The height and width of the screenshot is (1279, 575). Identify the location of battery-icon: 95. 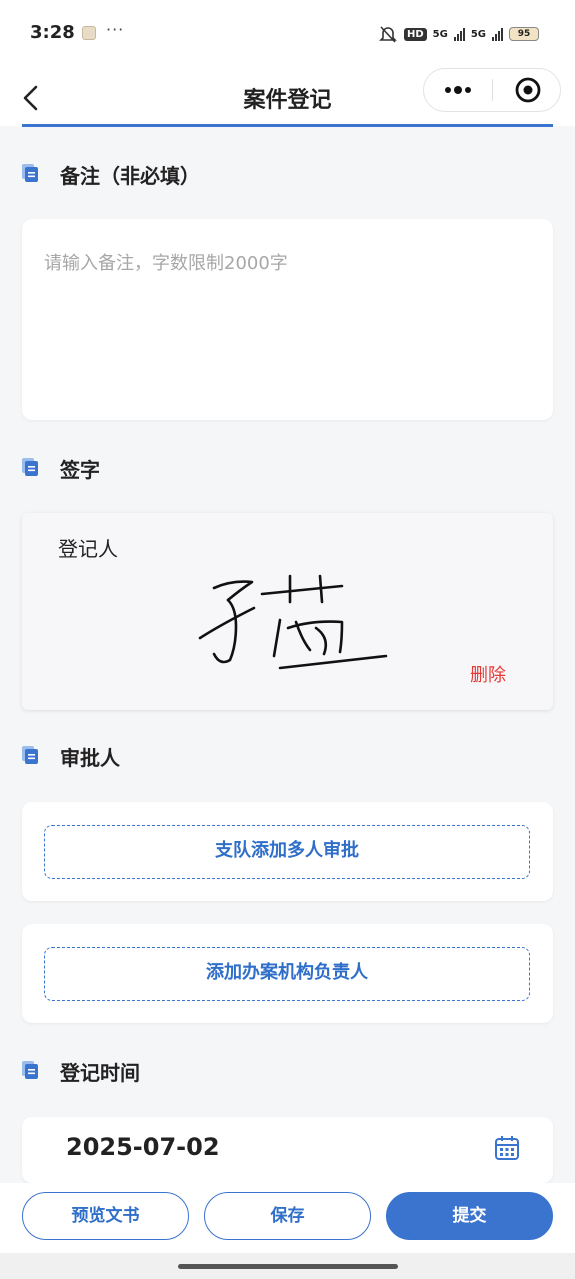
(524, 34).